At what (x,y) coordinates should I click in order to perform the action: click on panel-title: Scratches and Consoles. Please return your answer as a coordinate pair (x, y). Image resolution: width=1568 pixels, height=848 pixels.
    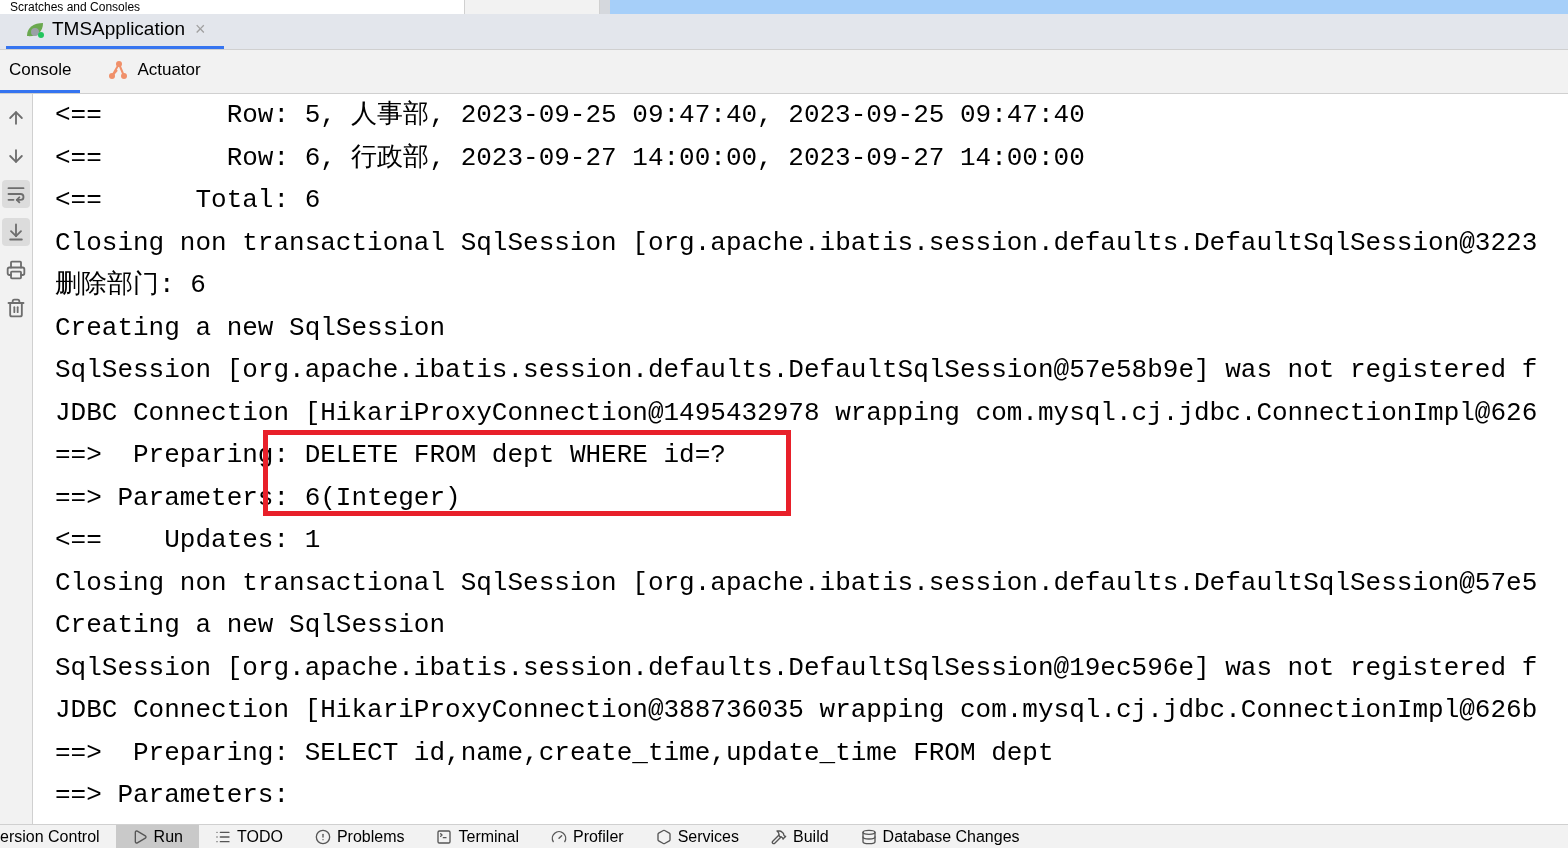
    Looking at the image, I should click on (75, 7).